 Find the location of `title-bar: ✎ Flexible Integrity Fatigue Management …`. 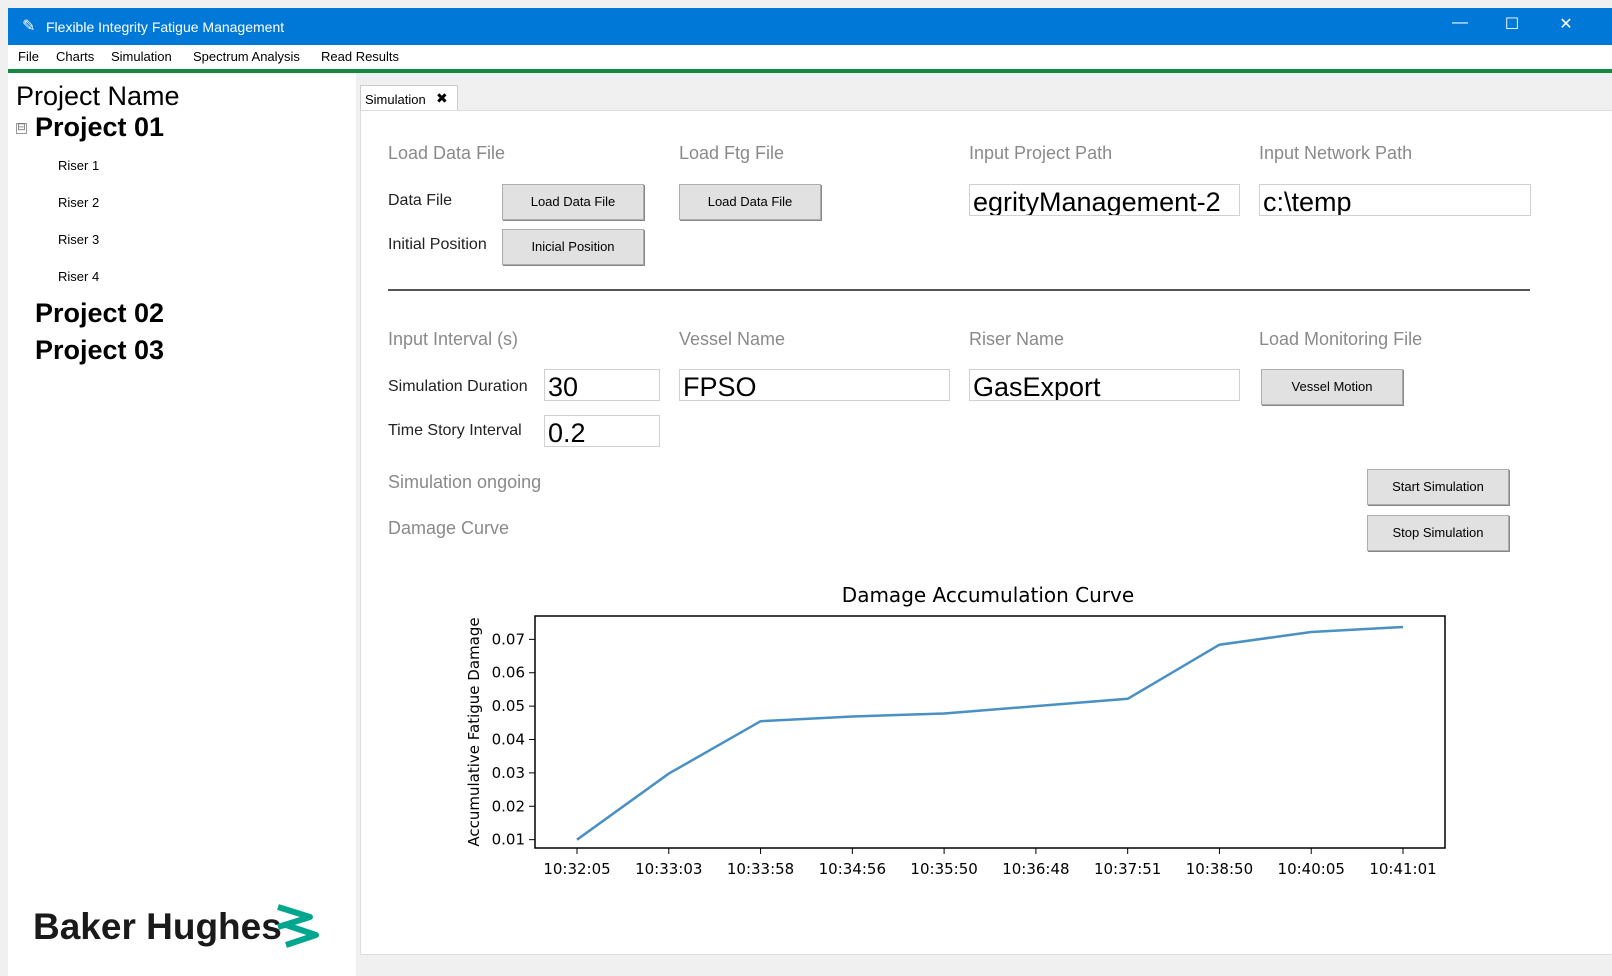

title-bar: ✎ Flexible Integrity Fatigue Management … is located at coordinates (810, 26).